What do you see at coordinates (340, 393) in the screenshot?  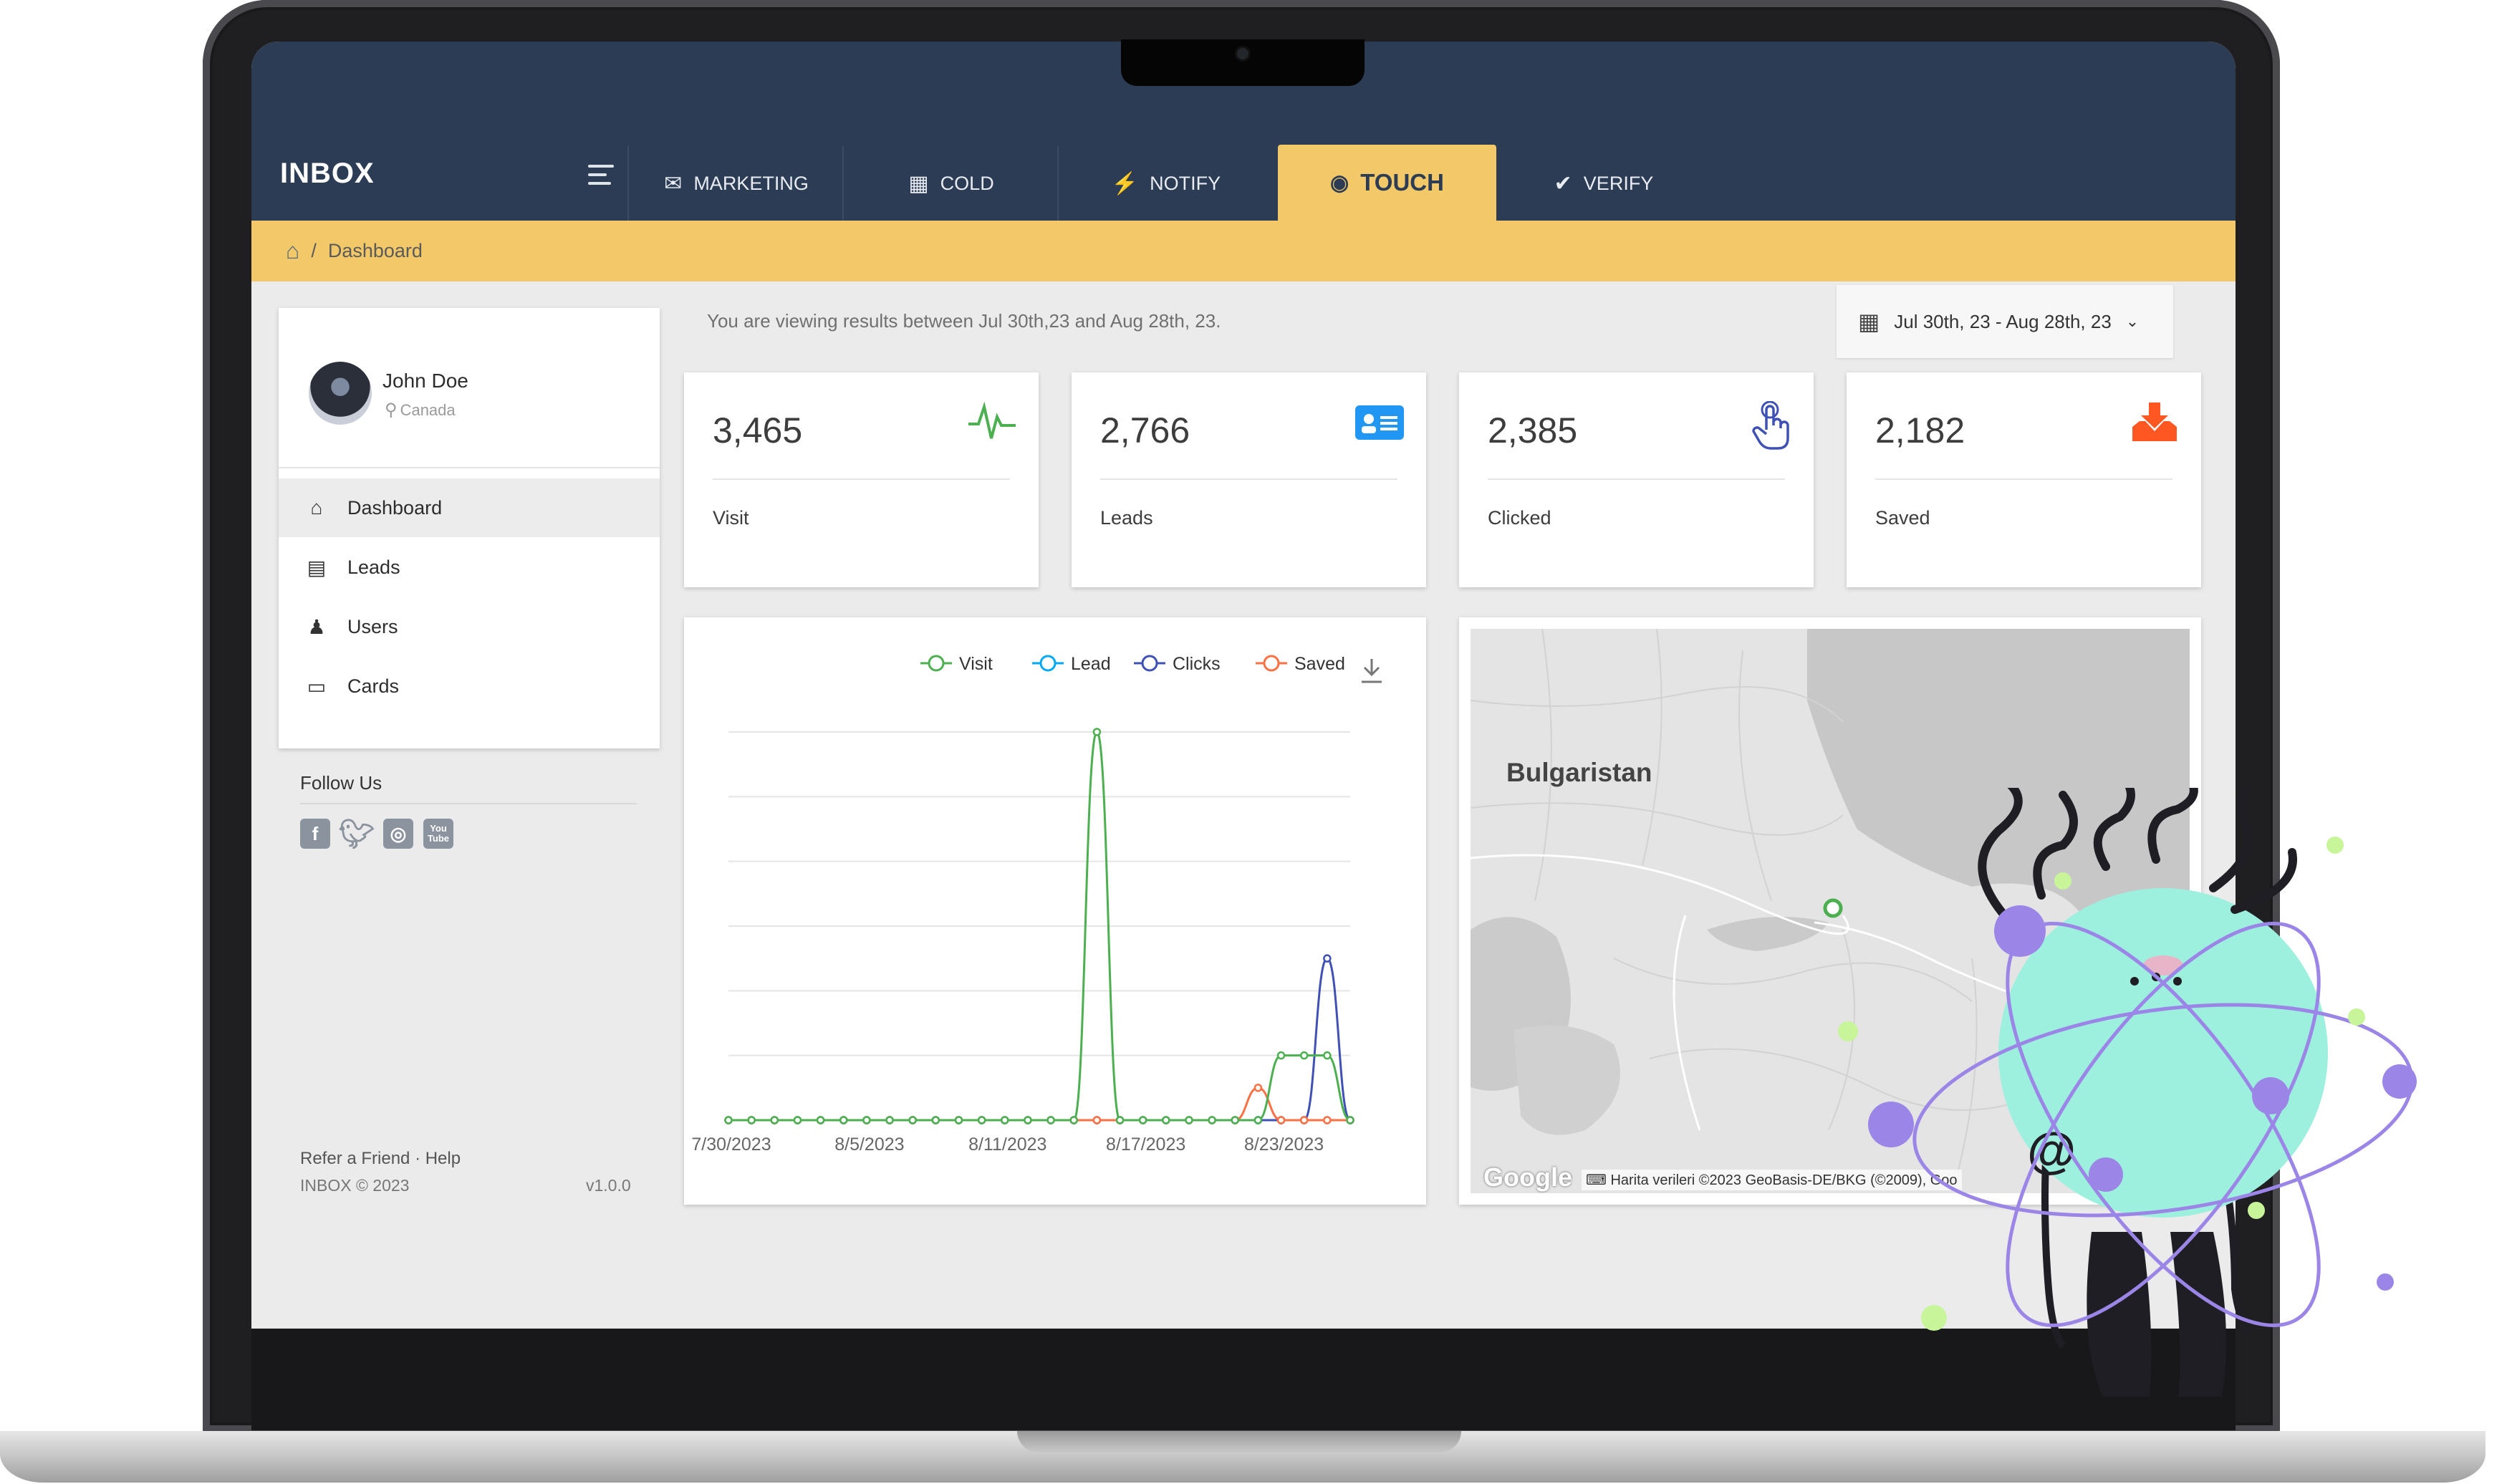 I see `avatar` at bounding box center [340, 393].